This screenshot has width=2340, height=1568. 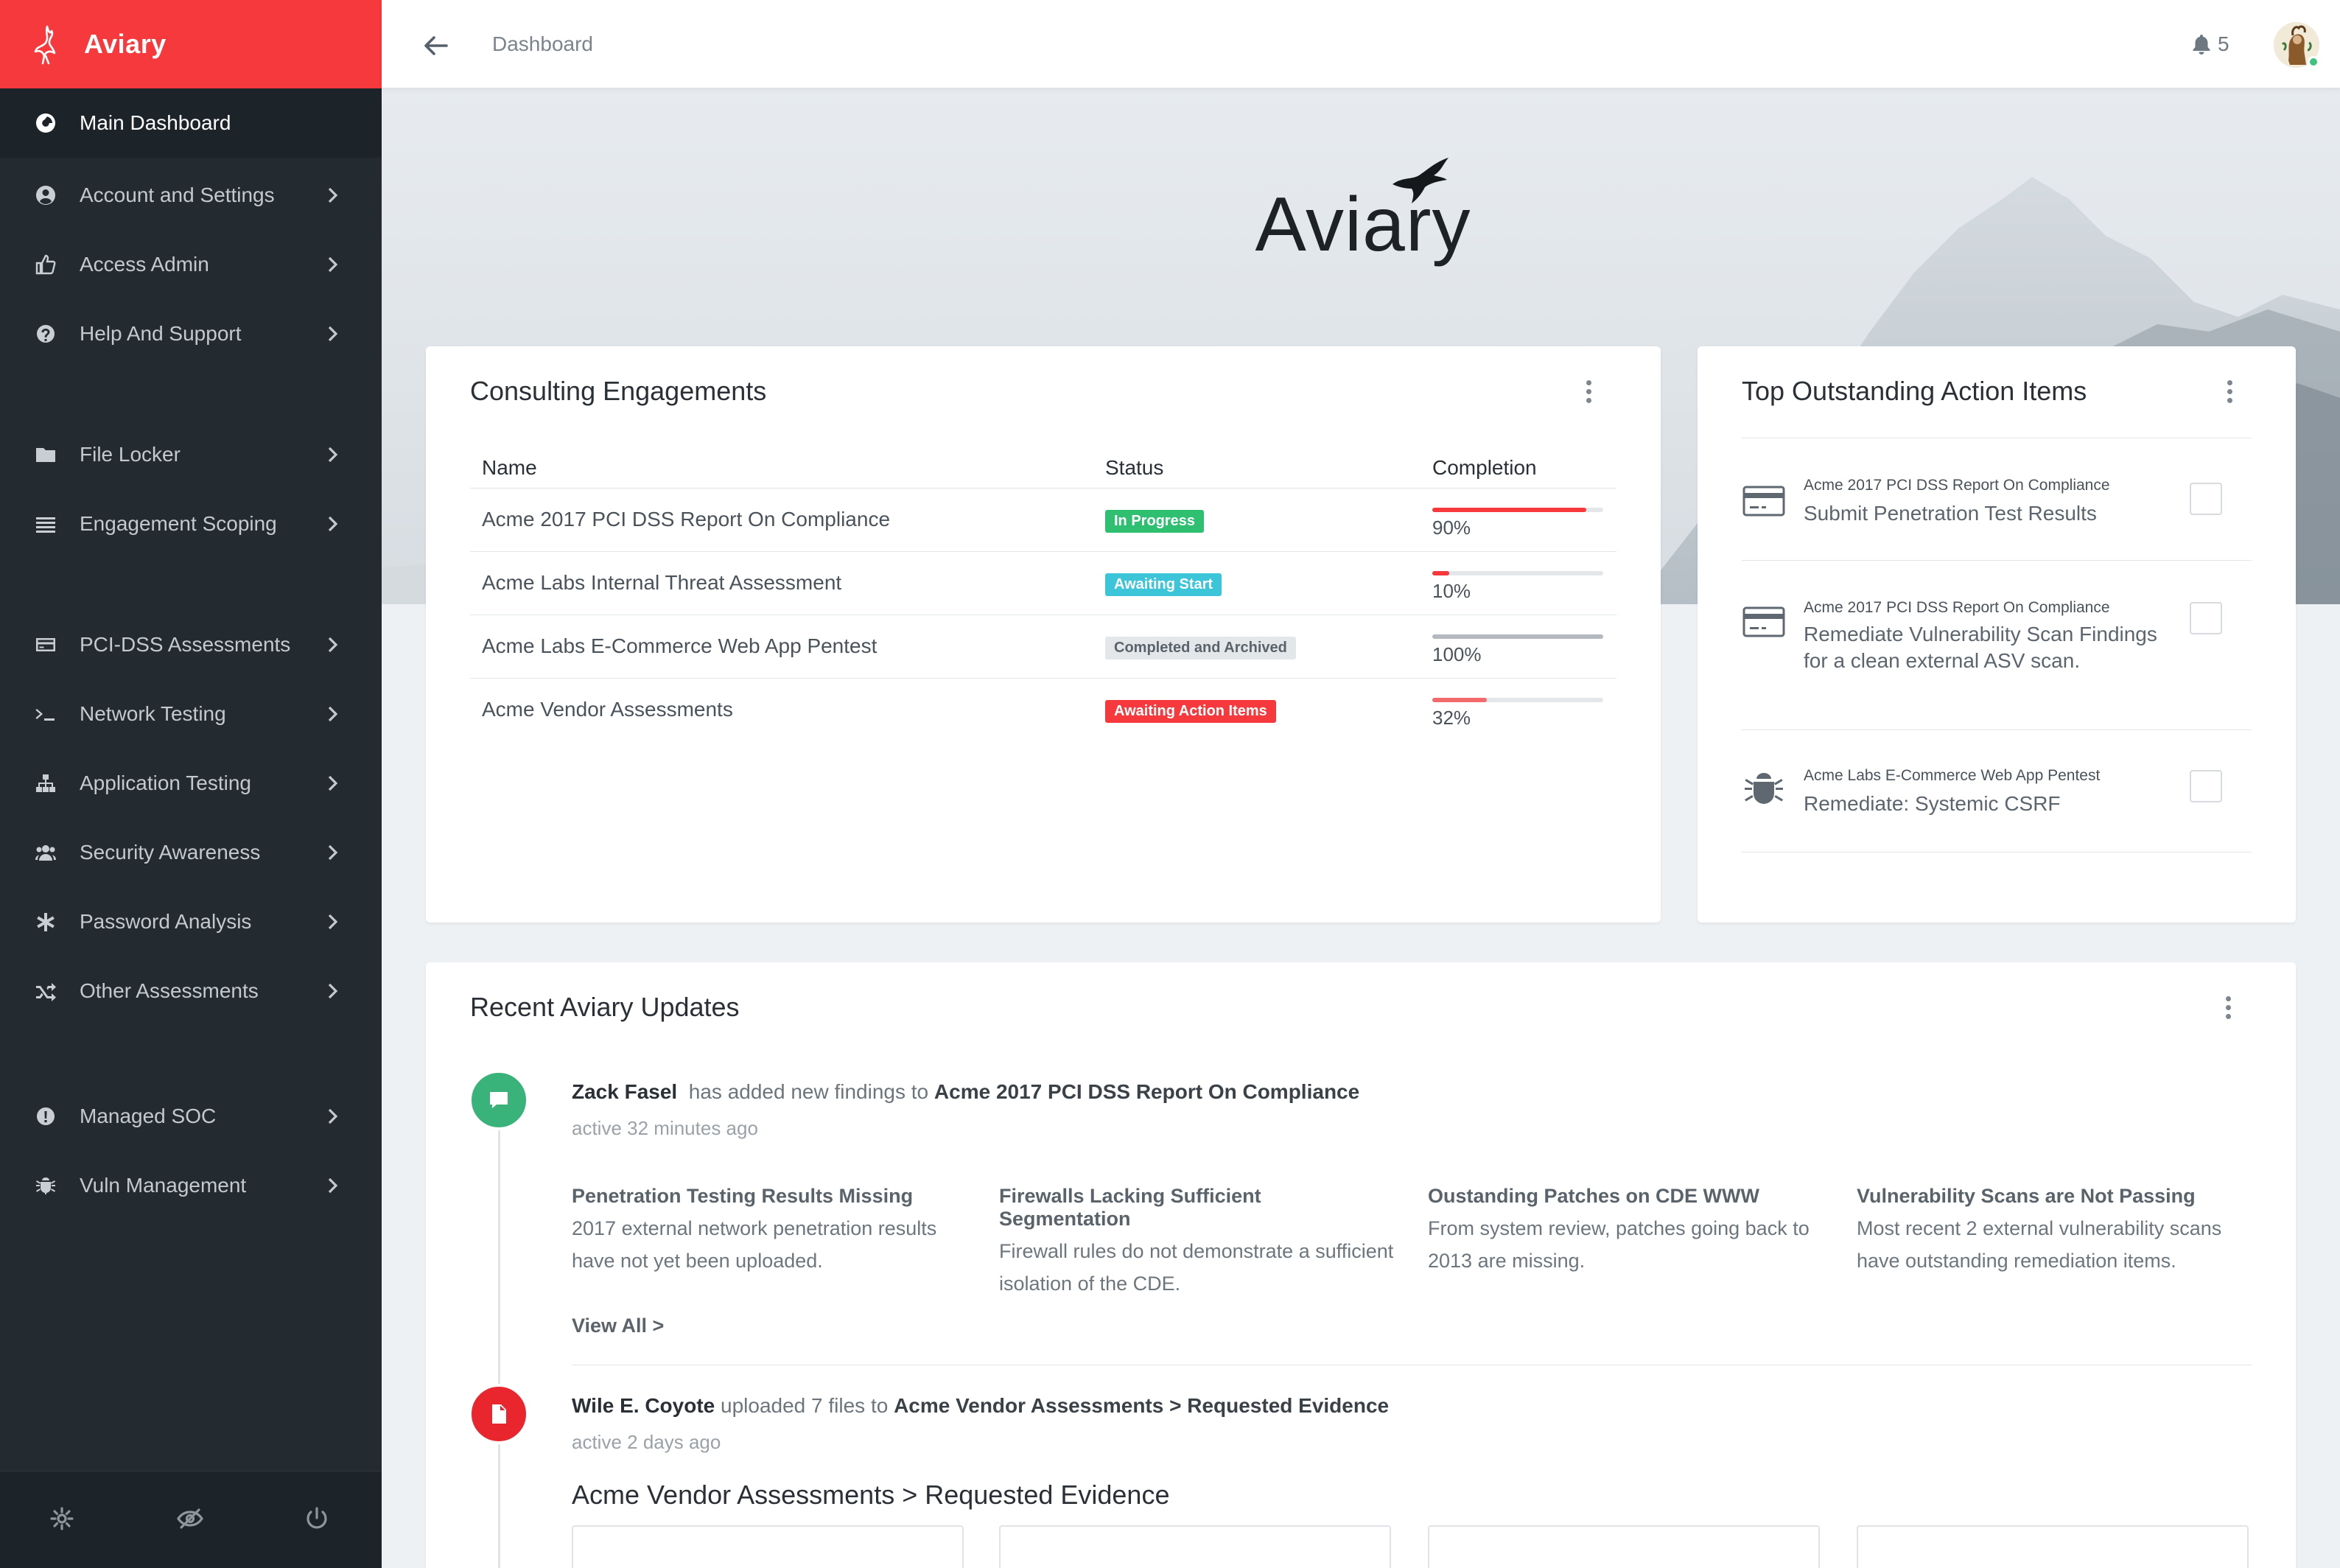 I want to click on sidebar-item-security-awareness: Security Awareness, so click(x=191, y=852).